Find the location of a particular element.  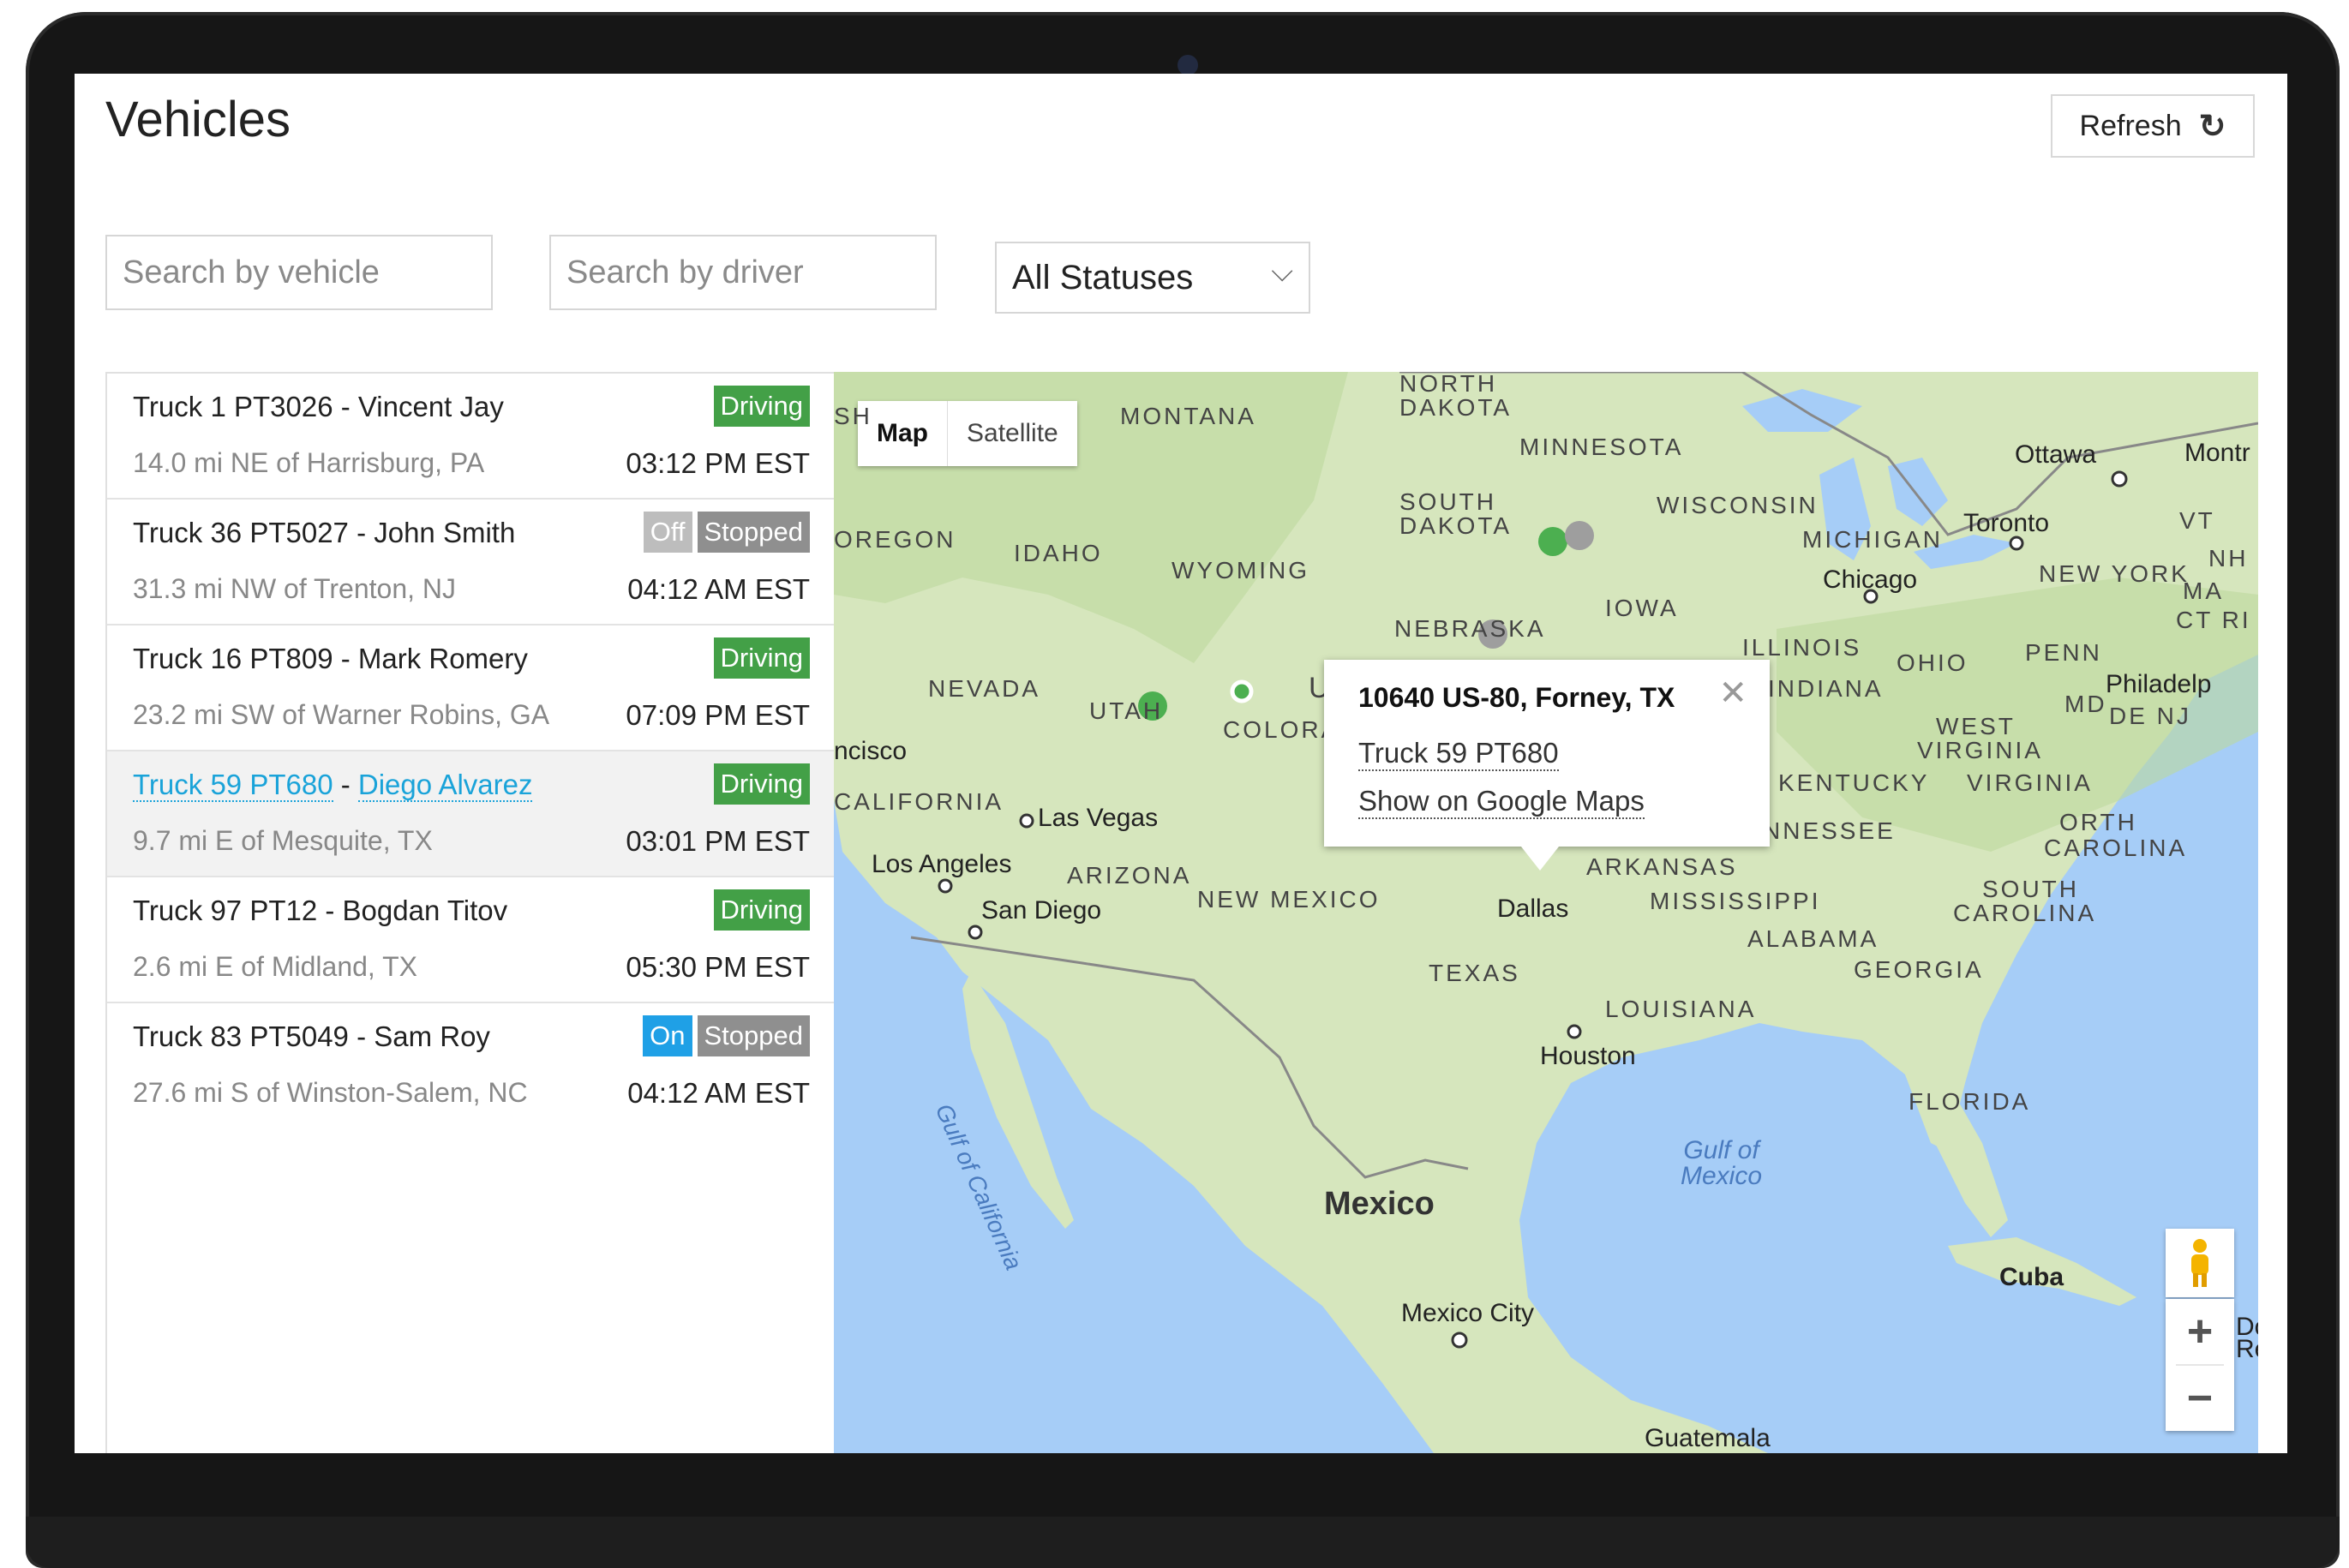

pegman-body is located at coordinates (2199, 1265).